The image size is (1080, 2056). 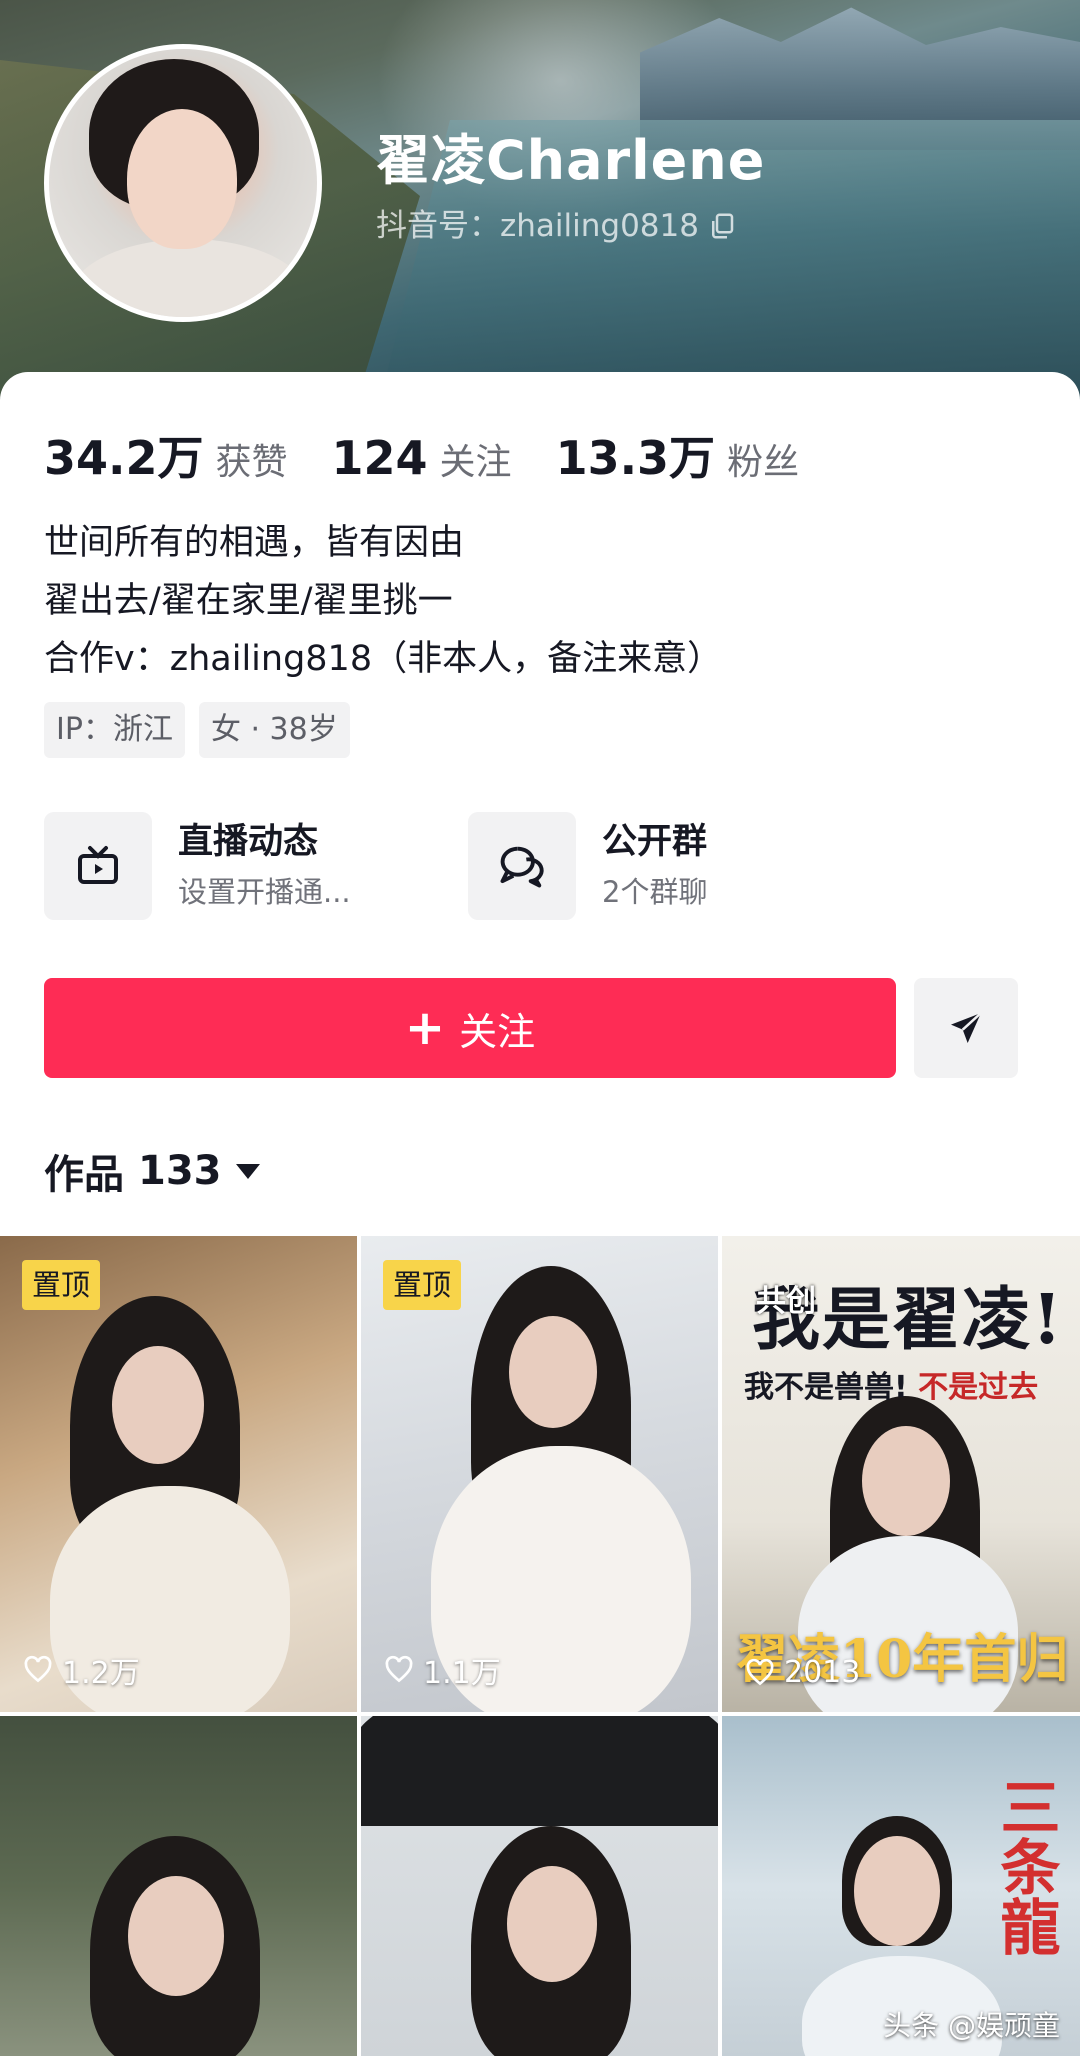 I want to click on works-tab: 作品 133, so click(x=152, y=1171).